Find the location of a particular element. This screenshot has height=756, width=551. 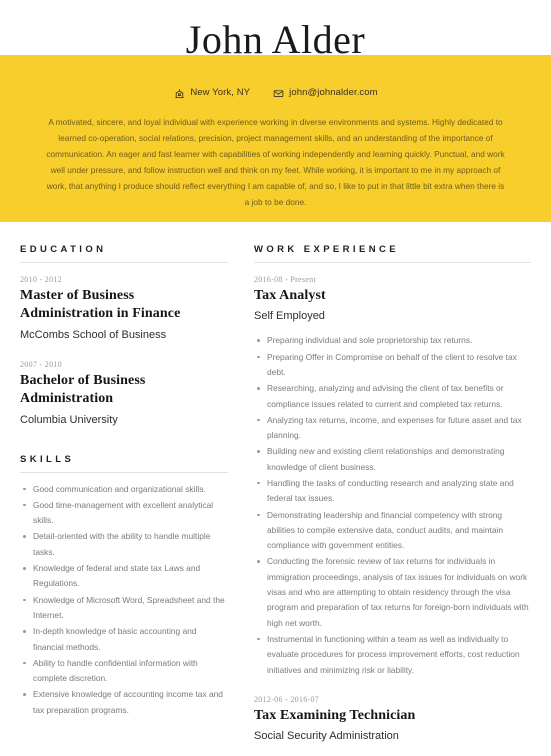

education-date: 2010 - 2012 is located at coordinates (41, 279).